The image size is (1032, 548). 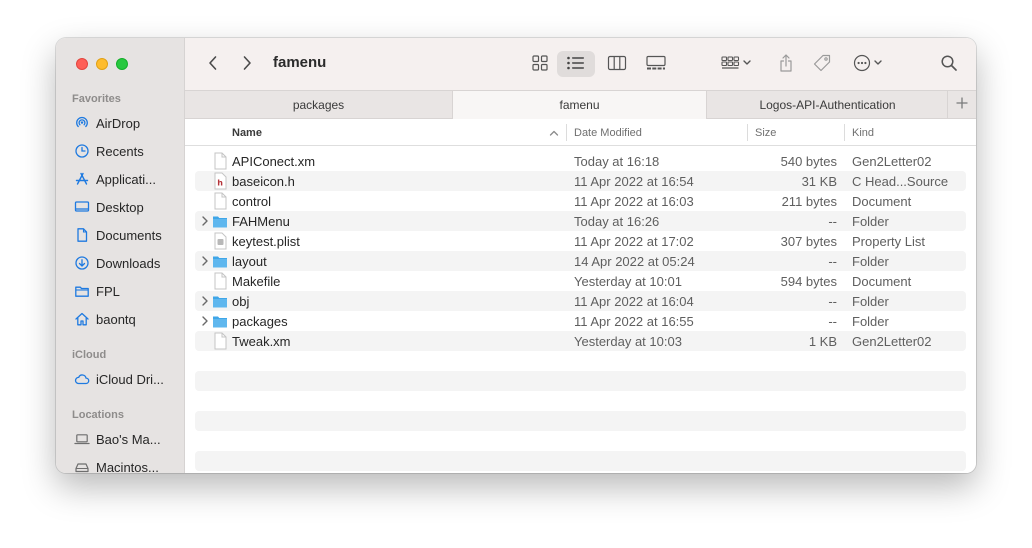 I want to click on table-row: obj 11 Apr 2022 at 16:04 -- Folder, so click(x=580, y=301).